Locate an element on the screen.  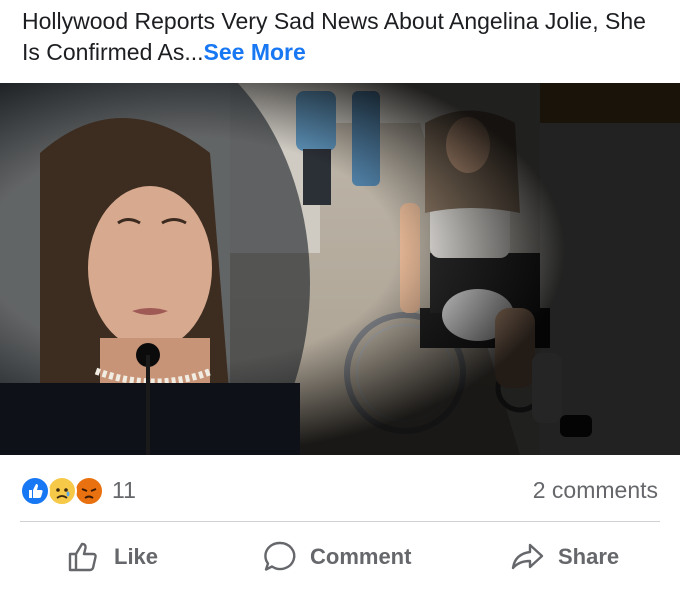
comment-button: Comment is located at coordinates (336, 557).